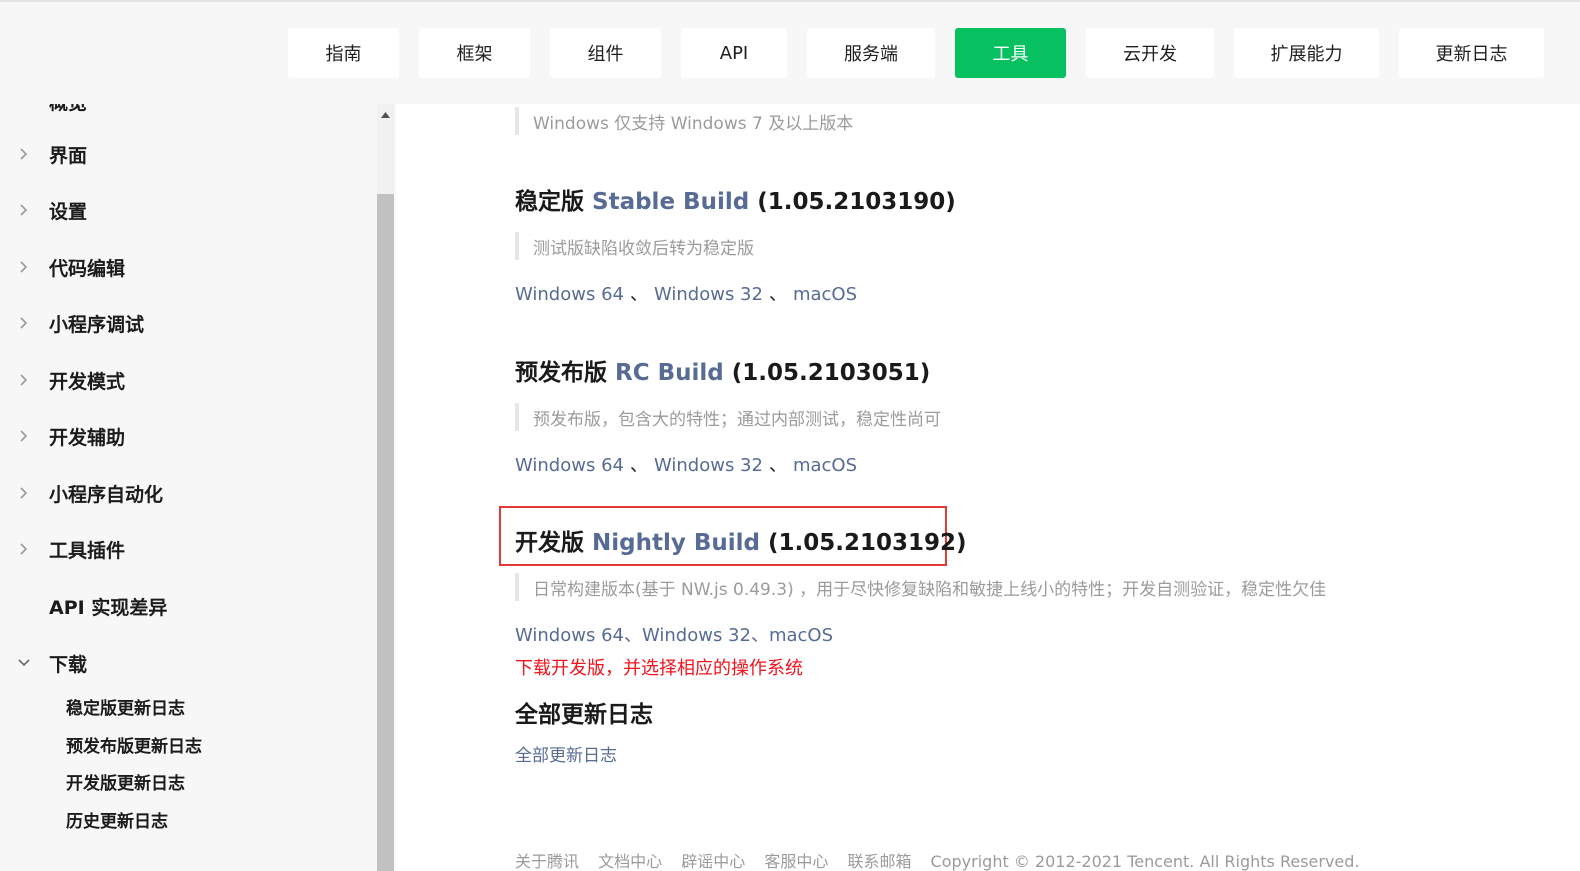 Image resolution: width=1580 pixels, height=871 pixels. What do you see at coordinates (796, 861) in the screenshot?
I see `footer-support-link: 客服中心` at bounding box center [796, 861].